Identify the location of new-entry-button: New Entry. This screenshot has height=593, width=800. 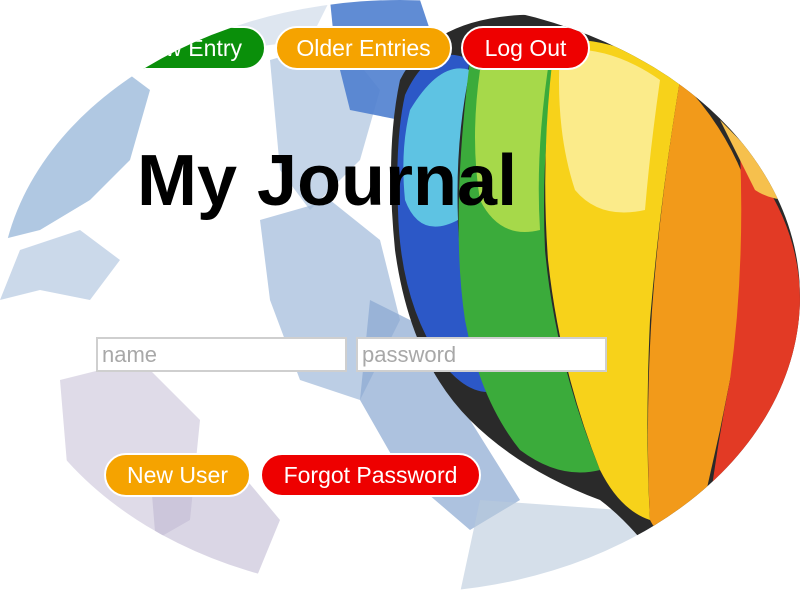
(188, 48).